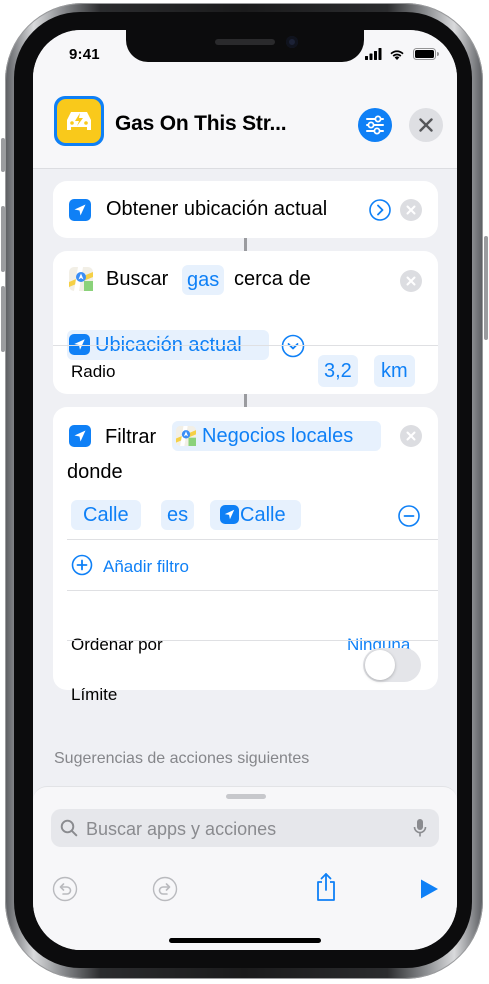  Describe the element at coordinates (245, 868) in the screenshot. I see `actions-sheet: Buscar apps y acciones` at that location.